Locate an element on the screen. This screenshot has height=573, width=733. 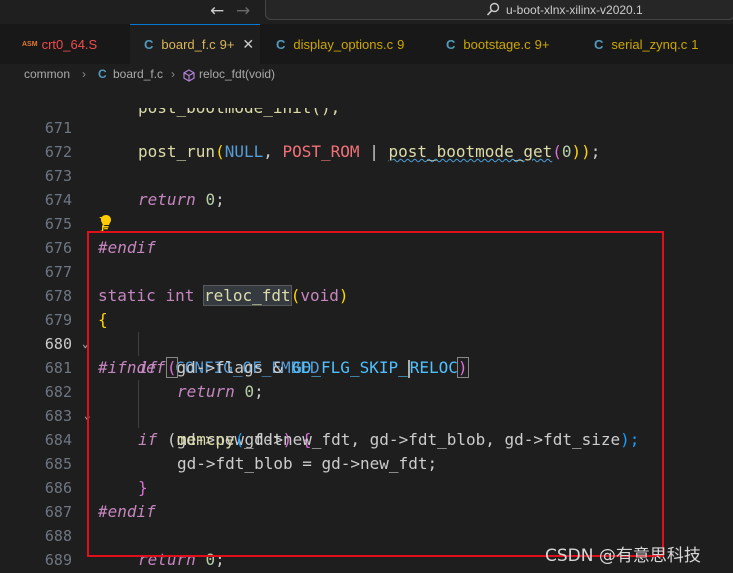
close-icon: ✕ is located at coordinates (248, 44).